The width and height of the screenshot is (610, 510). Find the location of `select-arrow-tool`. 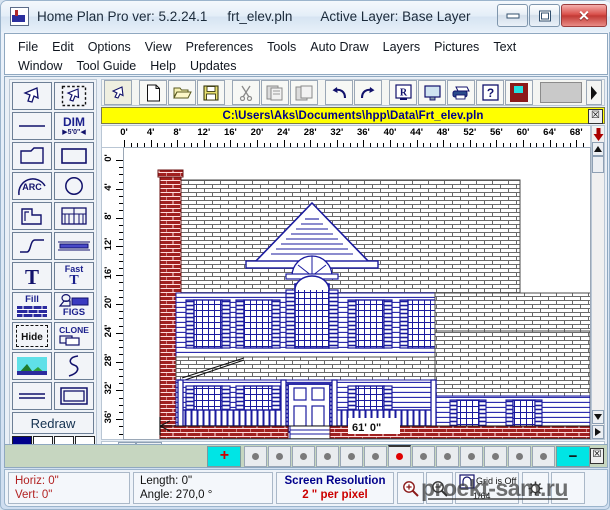

select-arrow-tool is located at coordinates (32, 96).